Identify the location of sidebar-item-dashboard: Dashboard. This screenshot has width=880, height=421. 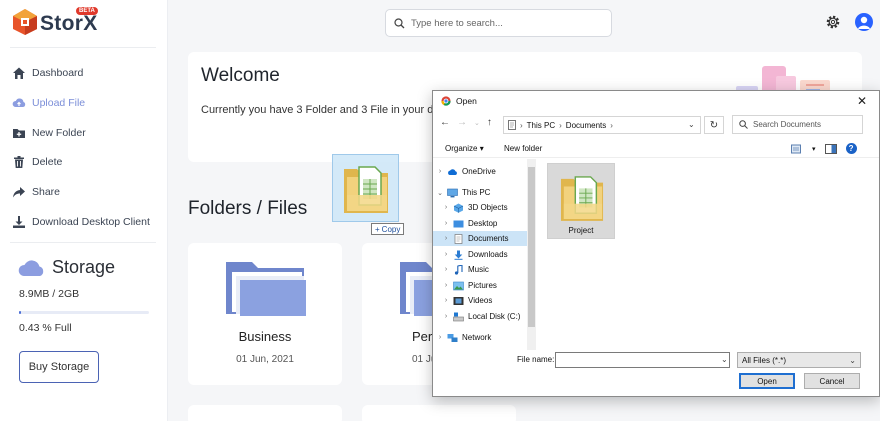
(47, 73).